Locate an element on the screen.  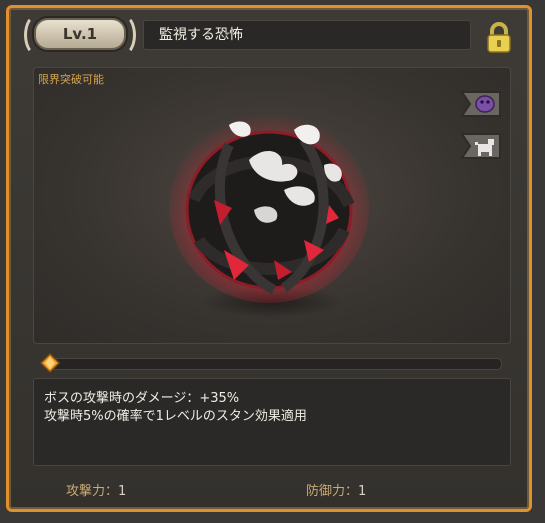
defense-stat: 防御力：1 is located at coordinates (336, 489).